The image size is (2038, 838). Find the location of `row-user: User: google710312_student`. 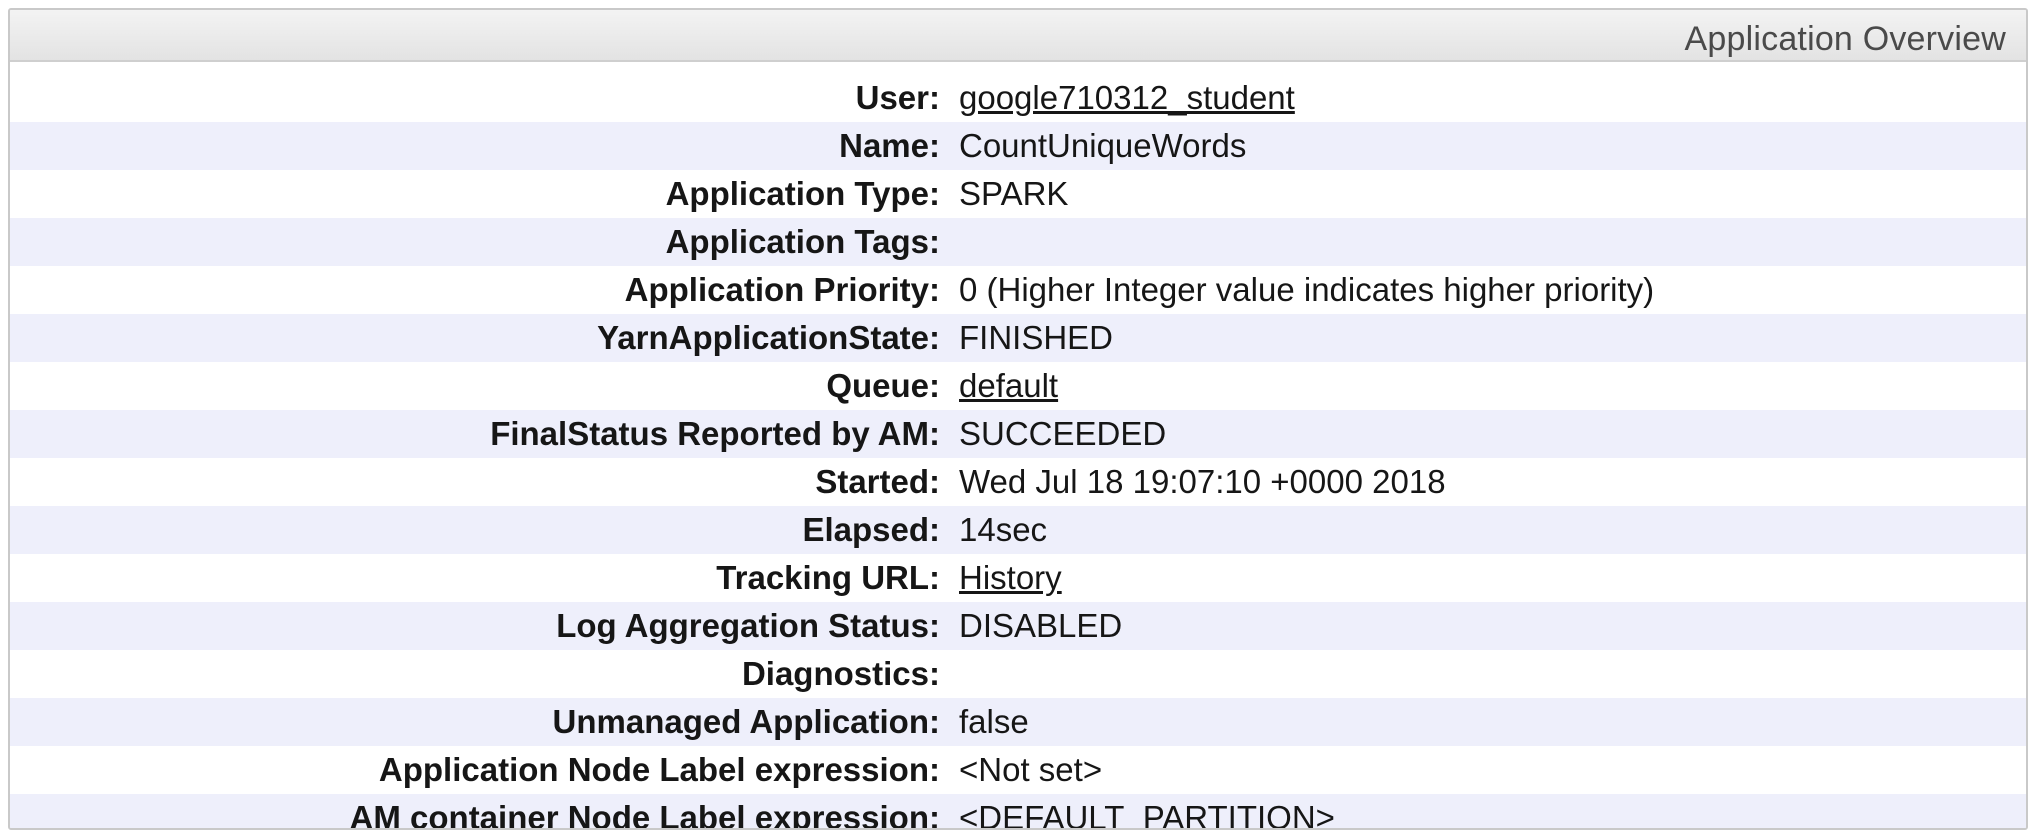

row-user: User: google710312_student is located at coordinates (1018, 98).